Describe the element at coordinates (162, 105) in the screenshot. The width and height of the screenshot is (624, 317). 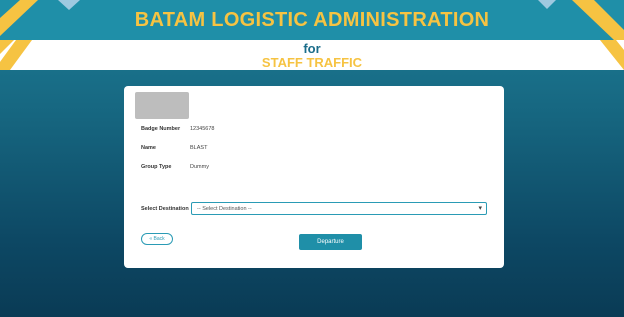
I see `avatar` at that location.